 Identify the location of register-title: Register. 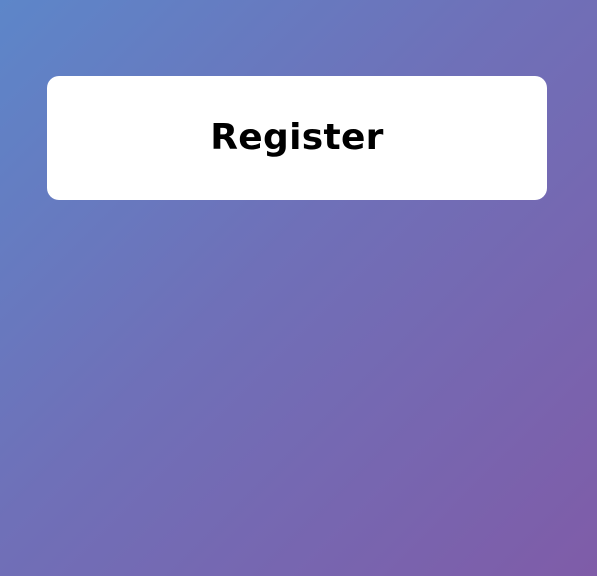
(297, 137).